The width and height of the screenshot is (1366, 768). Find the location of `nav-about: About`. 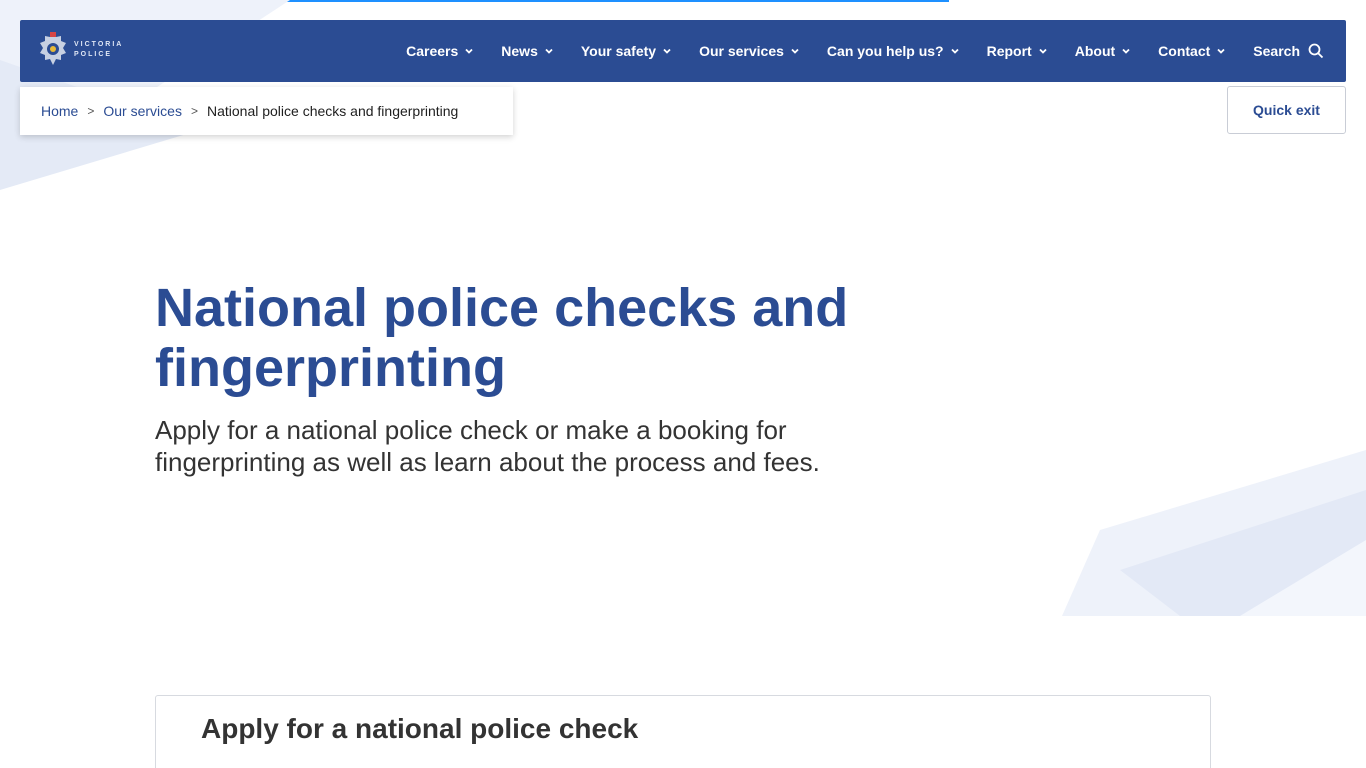

nav-about: About is located at coordinates (1103, 51).